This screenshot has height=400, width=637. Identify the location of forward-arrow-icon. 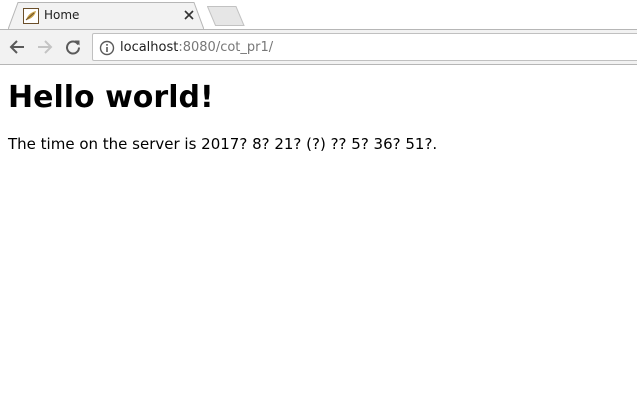
(45, 47).